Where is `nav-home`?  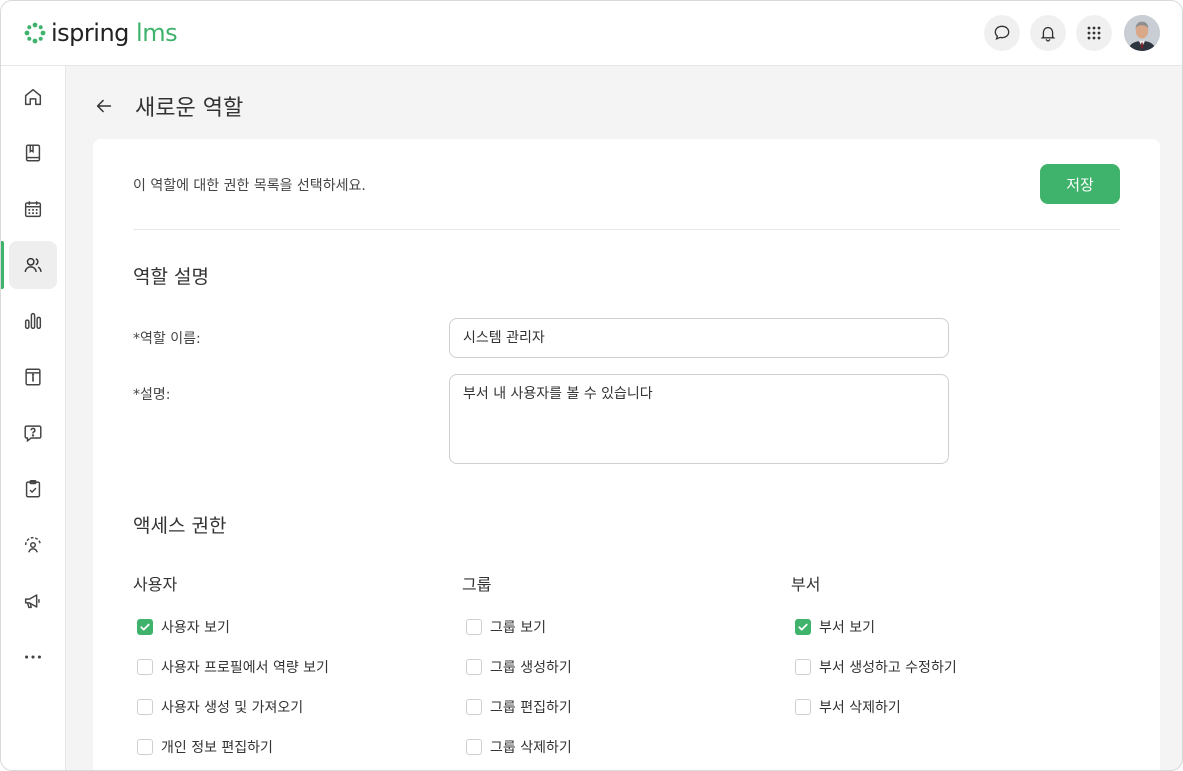 nav-home is located at coordinates (33, 97).